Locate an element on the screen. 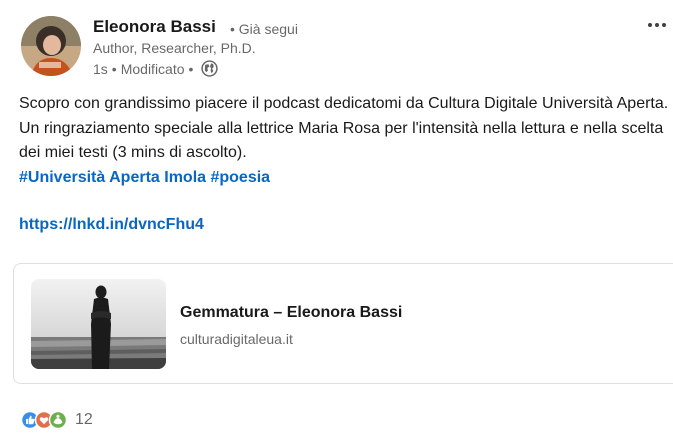 This screenshot has width=673, height=447. post-link: https://lnkd.in/dvncFhu4 is located at coordinates (111, 225).